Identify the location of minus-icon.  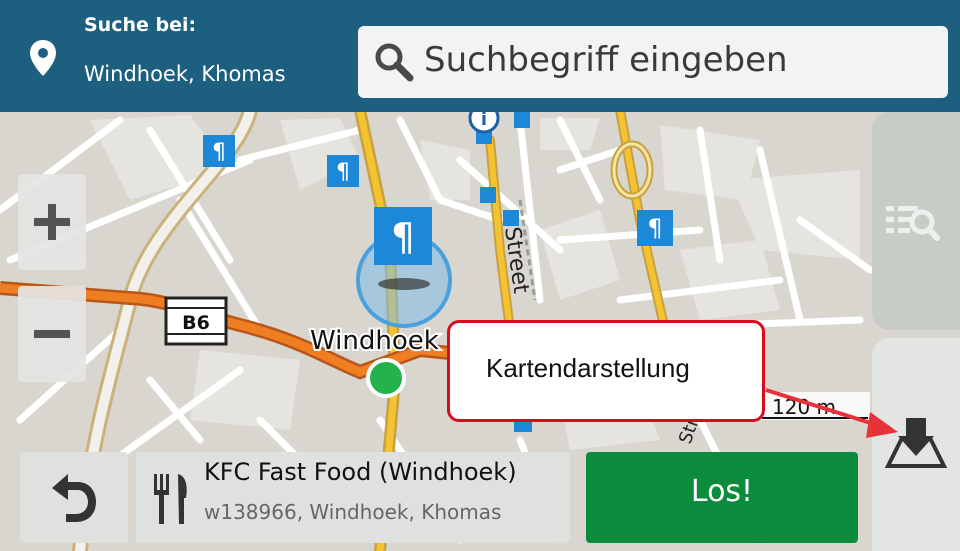
(52, 334).